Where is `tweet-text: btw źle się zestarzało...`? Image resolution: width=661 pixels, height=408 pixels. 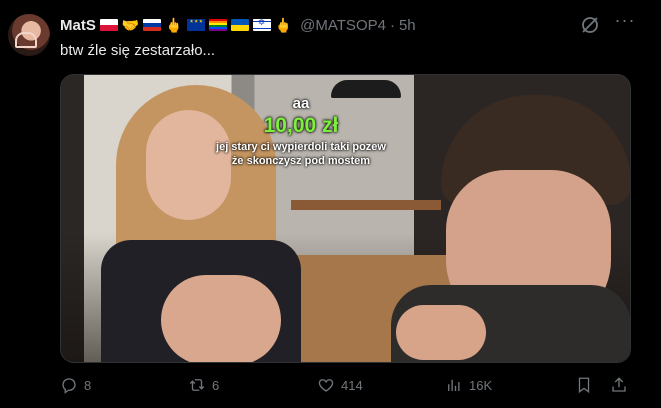 tweet-text: btw źle się zestarzało... is located at coordinates (138, 50).